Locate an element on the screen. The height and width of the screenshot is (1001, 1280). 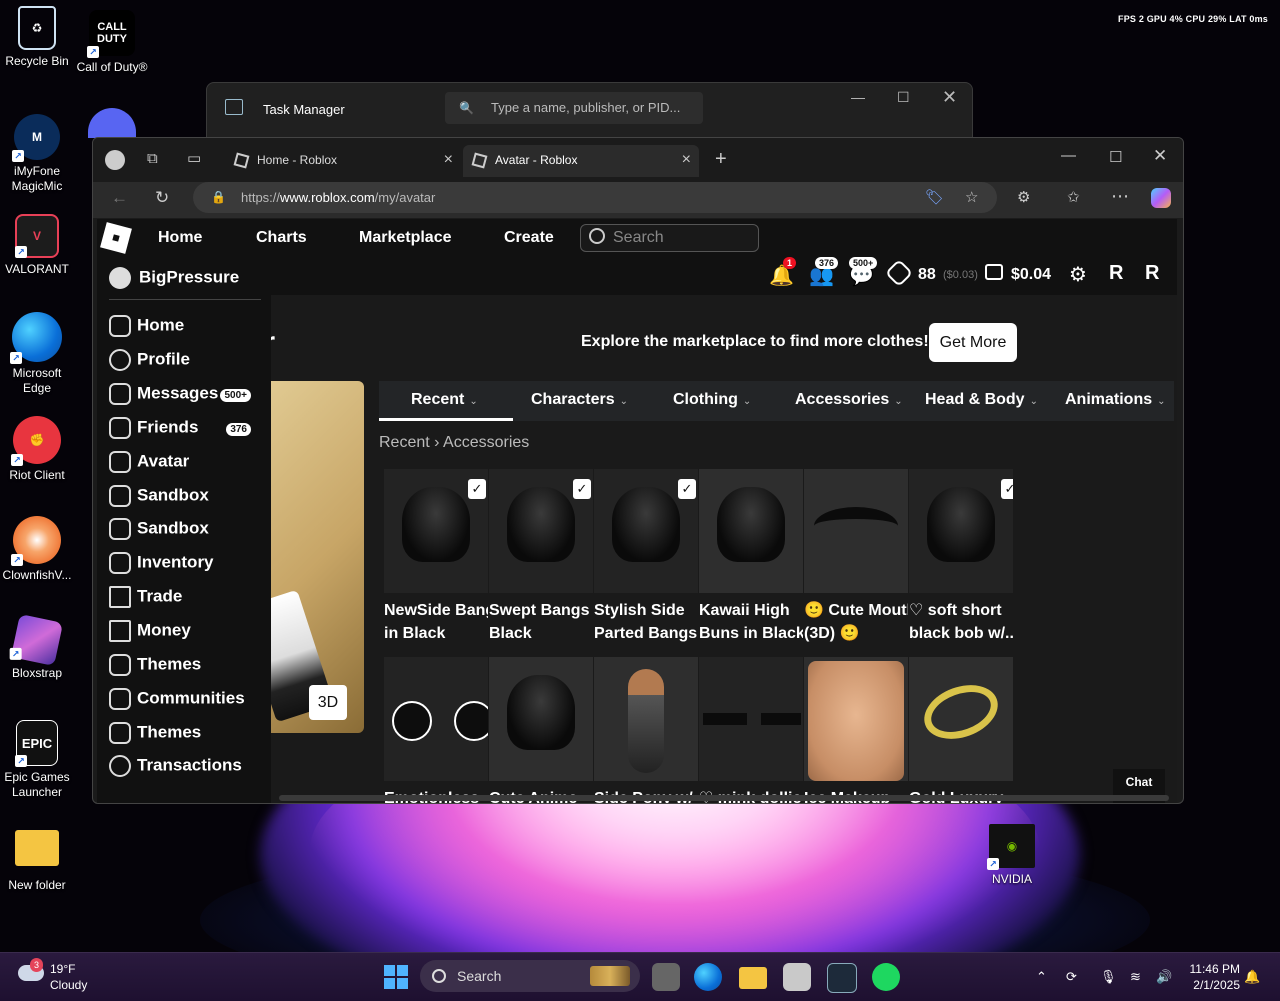
tab-clothing: Clothing ⌄ is located at coordinates (712, 400).